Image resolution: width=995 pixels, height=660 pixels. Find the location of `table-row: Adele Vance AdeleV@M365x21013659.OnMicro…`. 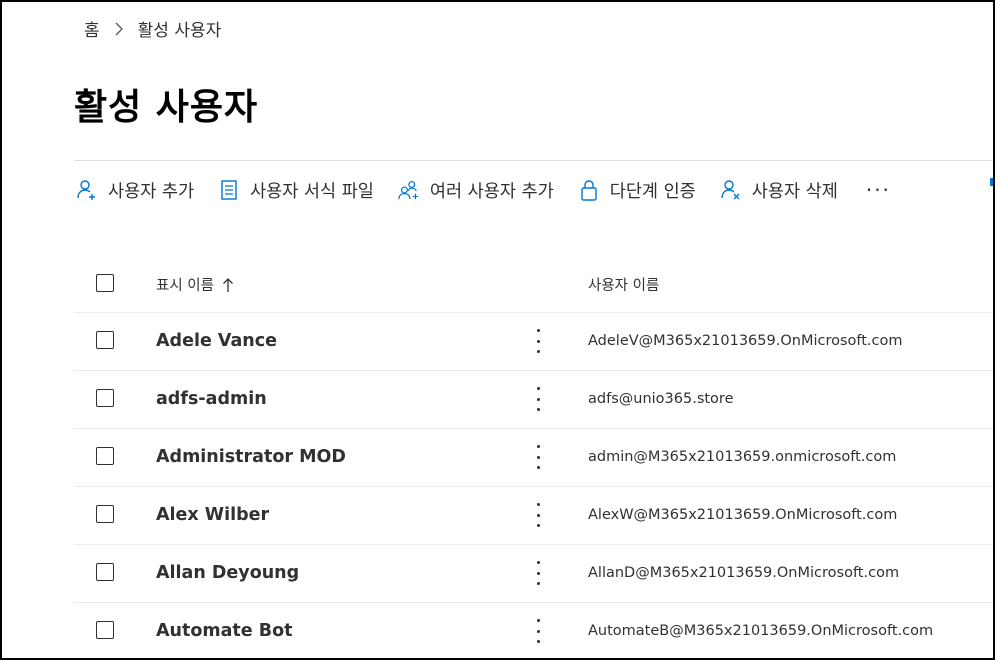

table-row: Adele Vance AdeleV@M365x21013659.OnMicro… is located at coordinates (533, 342).